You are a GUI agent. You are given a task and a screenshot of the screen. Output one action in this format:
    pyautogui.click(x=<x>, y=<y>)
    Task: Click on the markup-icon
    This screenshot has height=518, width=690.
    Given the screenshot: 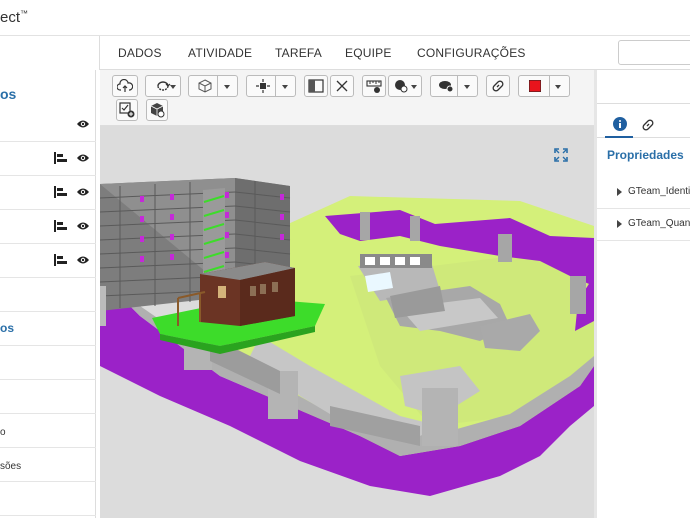 What is the action you would take?
    pyautogui.click(x=401, y=86)
    